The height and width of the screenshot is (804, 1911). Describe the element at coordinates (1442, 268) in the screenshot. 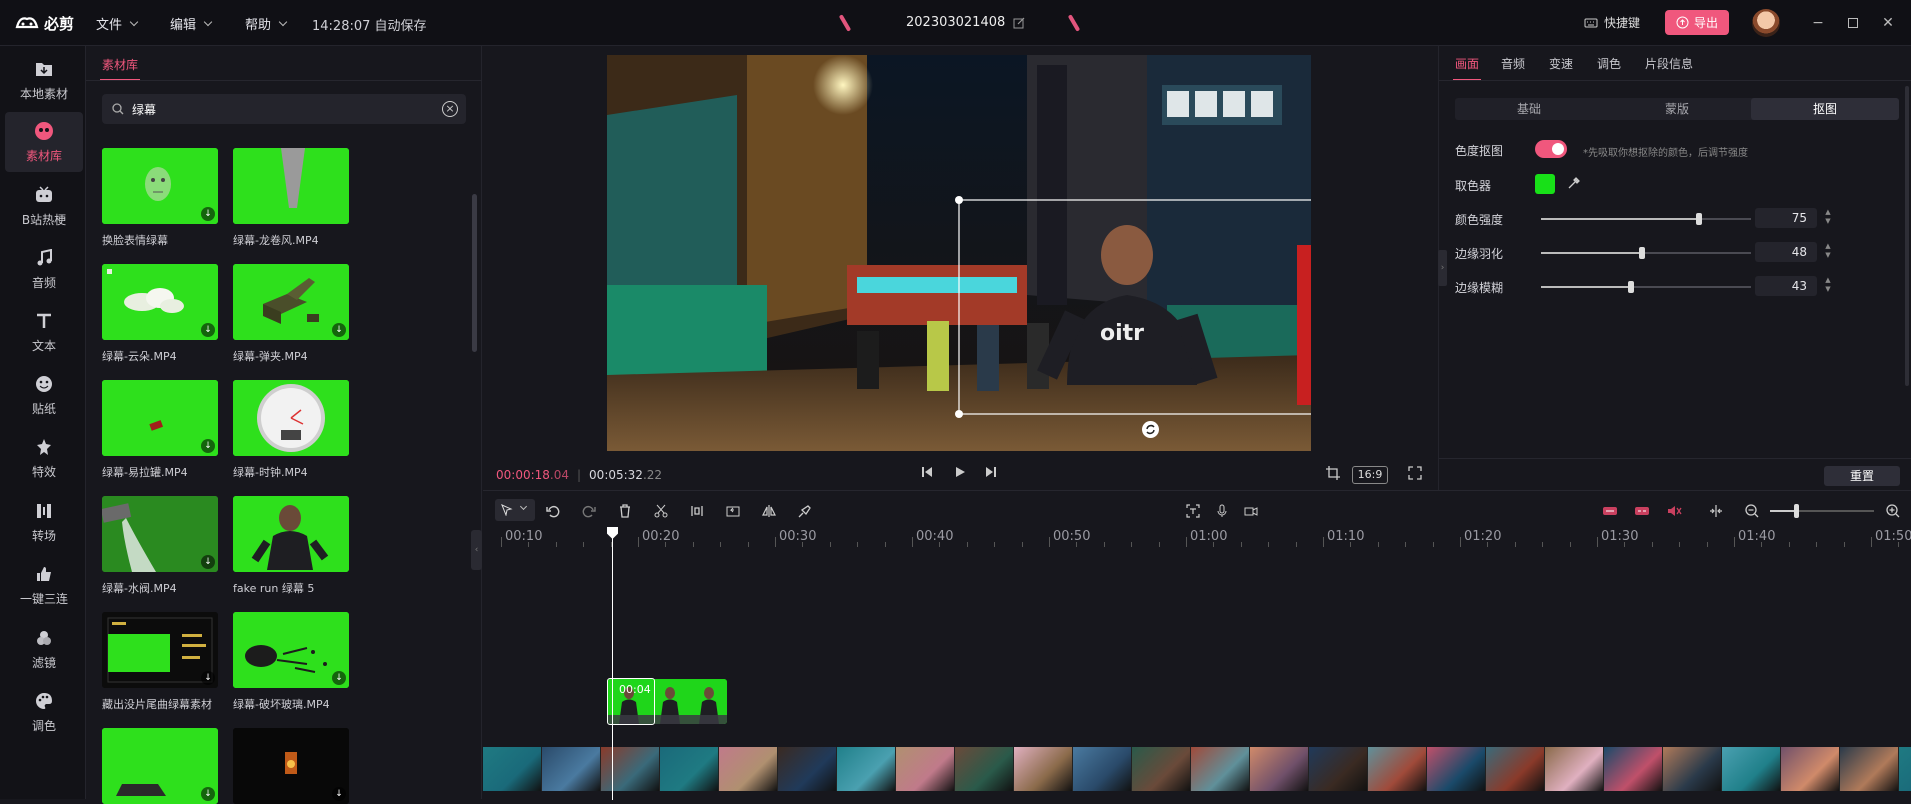

I see `expand-handle: ›` at that location.